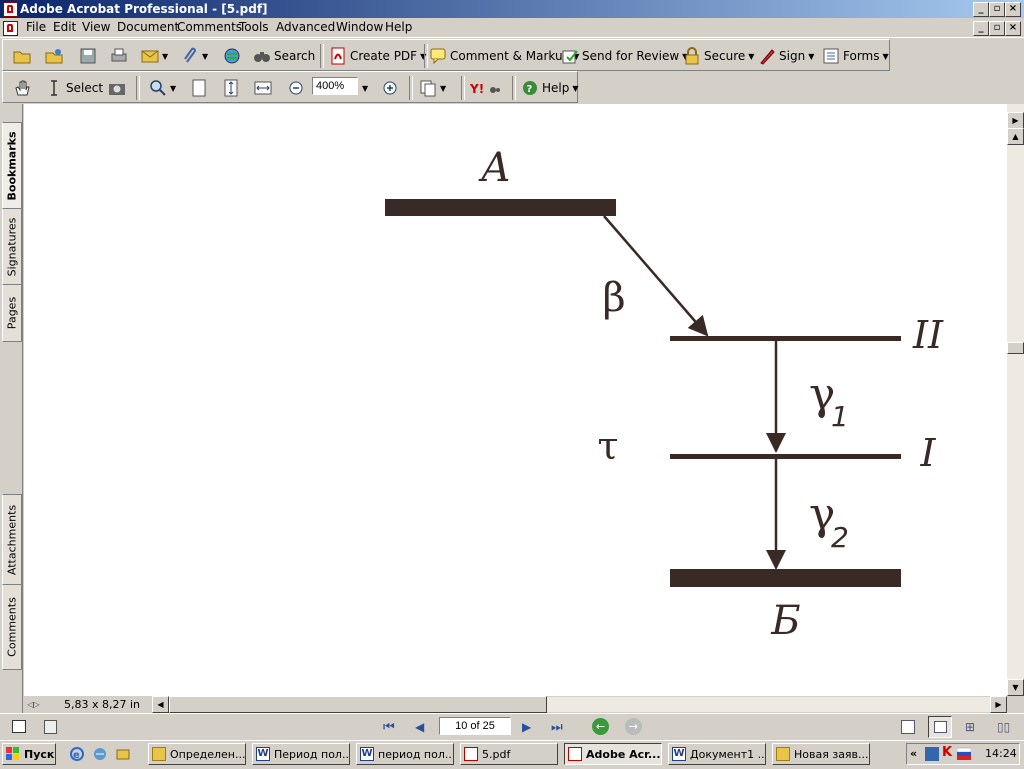 The height and width of the screenshot is (769, 1024). I want to click on yahoo-toolbar-button: Y!, so click(485, 88).